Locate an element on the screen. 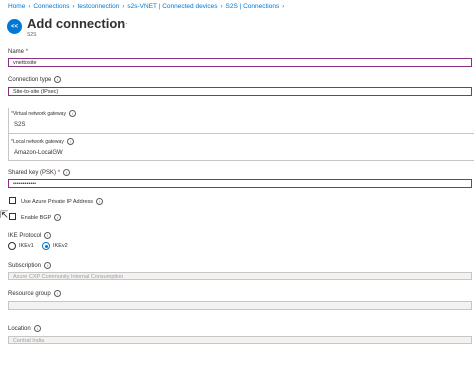 The height and width of the screenshot is (386, 474). subscription-label: Subscription i is located at coordinates (30, 266).